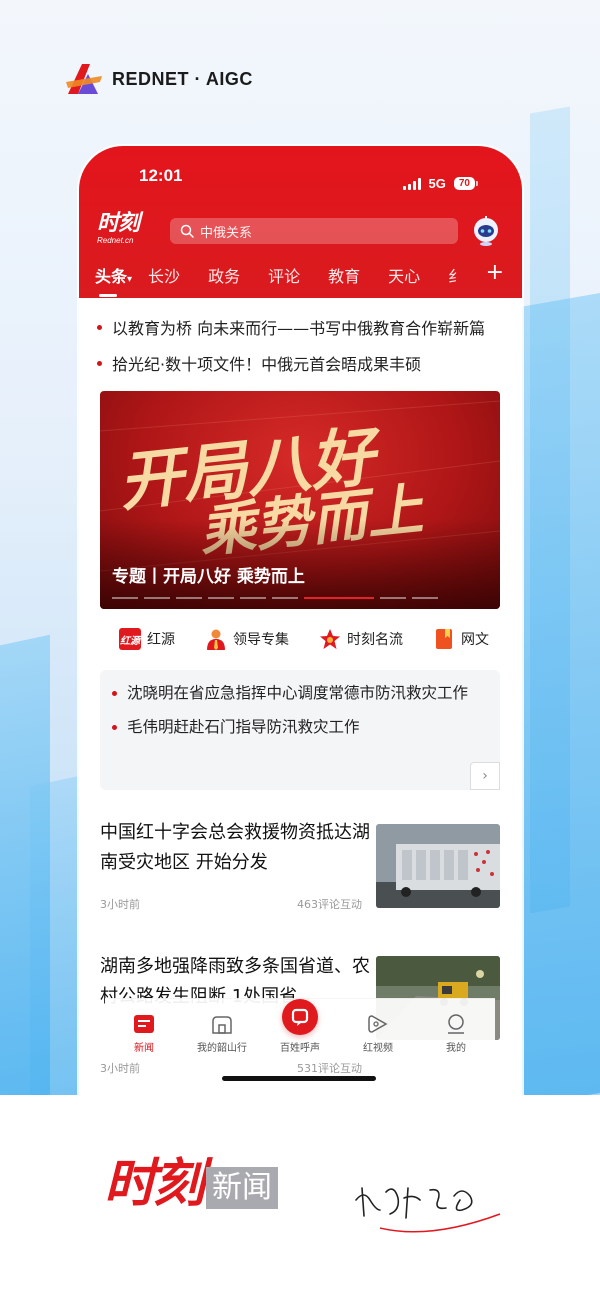 Image resolution: width=600 pixels, height=1299 pixels. I want to click on app-logo: 时刻 Rednet.cn, so click(124, 230).